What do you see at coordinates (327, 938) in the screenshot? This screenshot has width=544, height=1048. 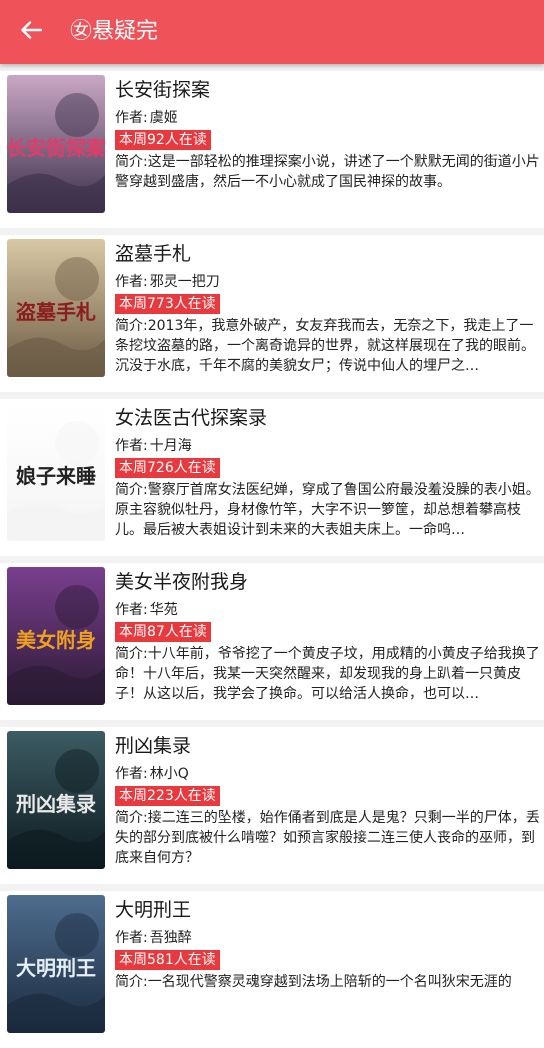 I see `book-author: 作者: 吾独醉` at bounding box center [327, 938].